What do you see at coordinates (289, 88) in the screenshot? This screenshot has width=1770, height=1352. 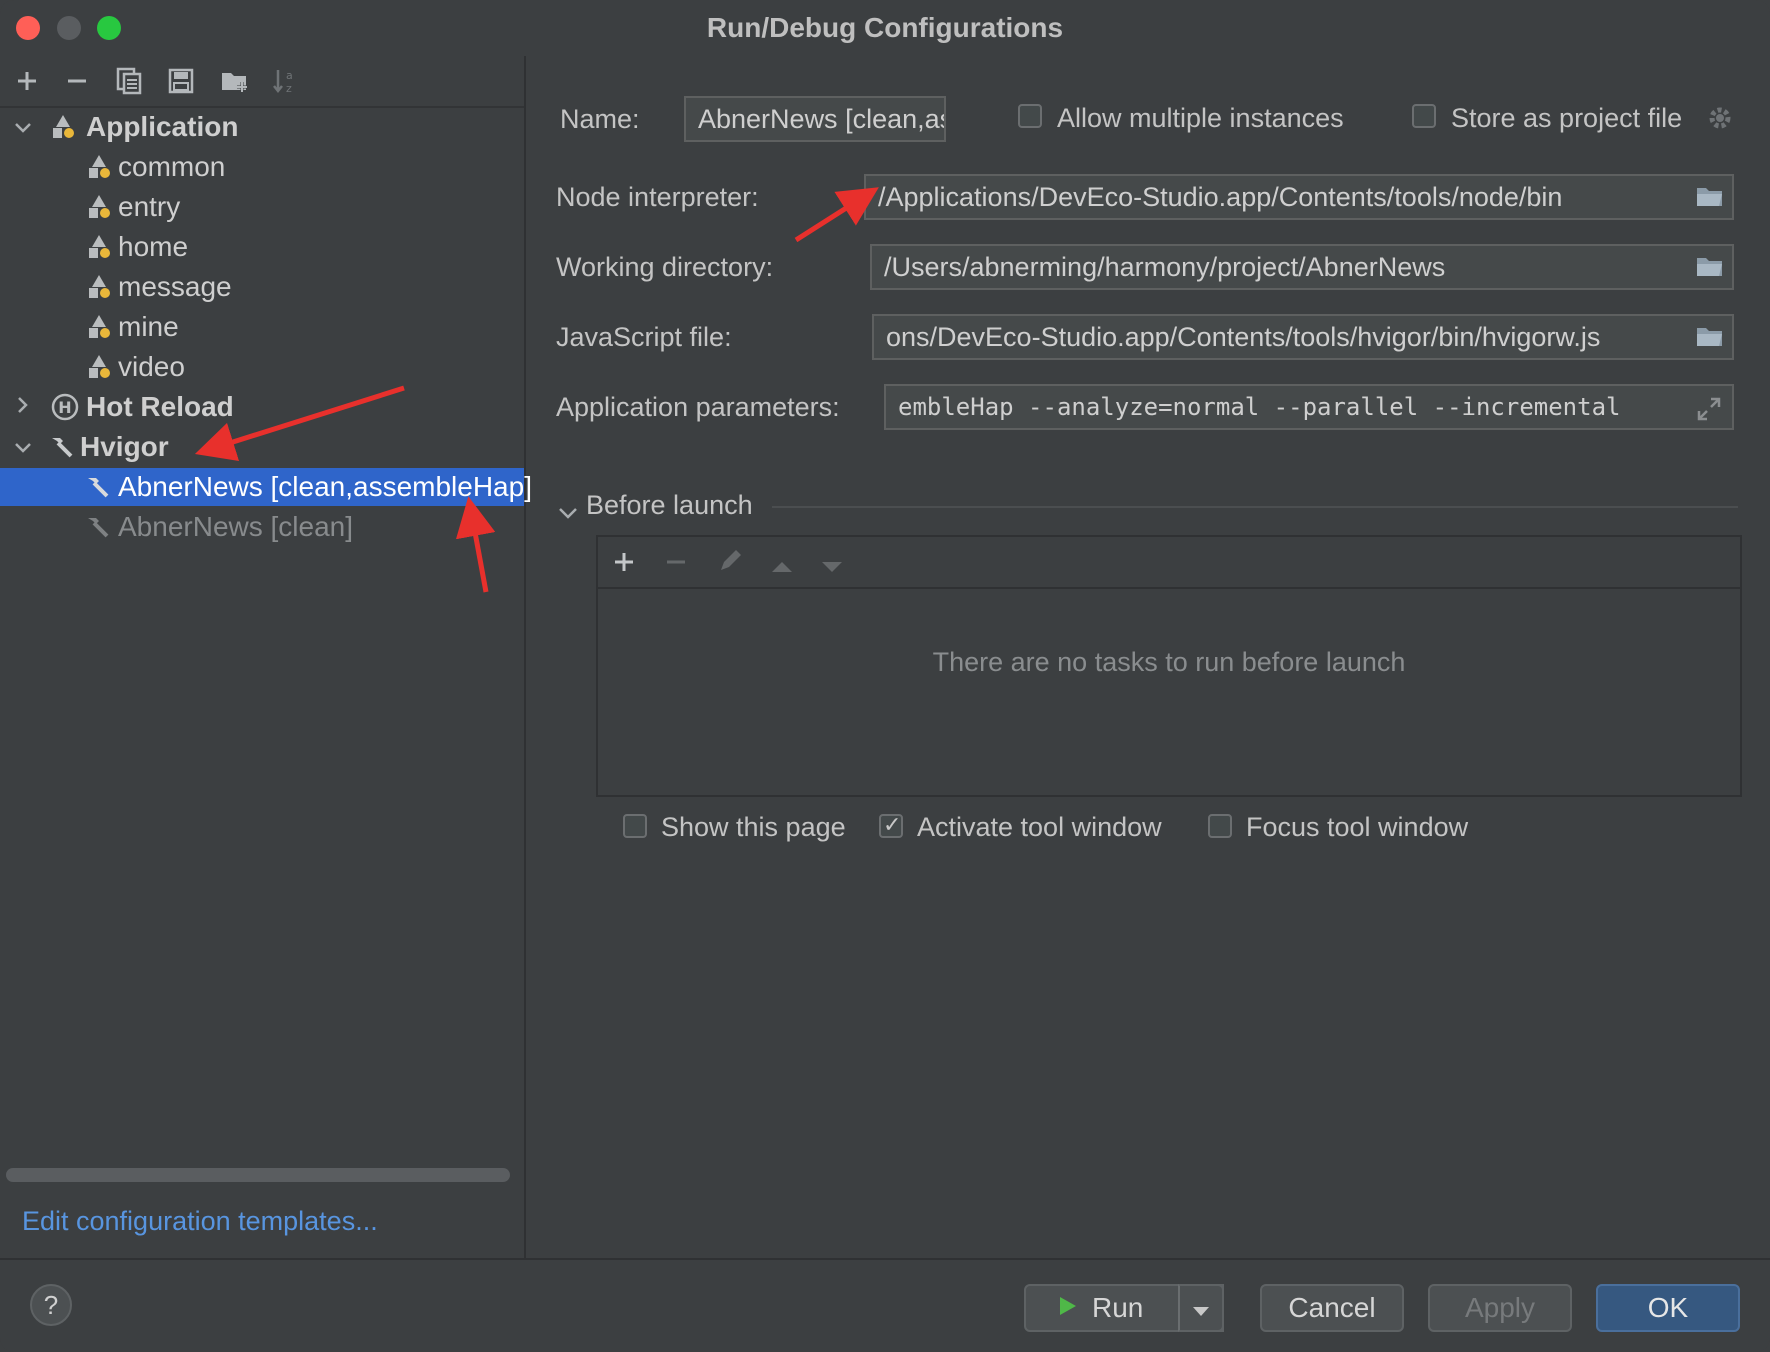 I see `svg-text: z` at bounding box center [289, 88].